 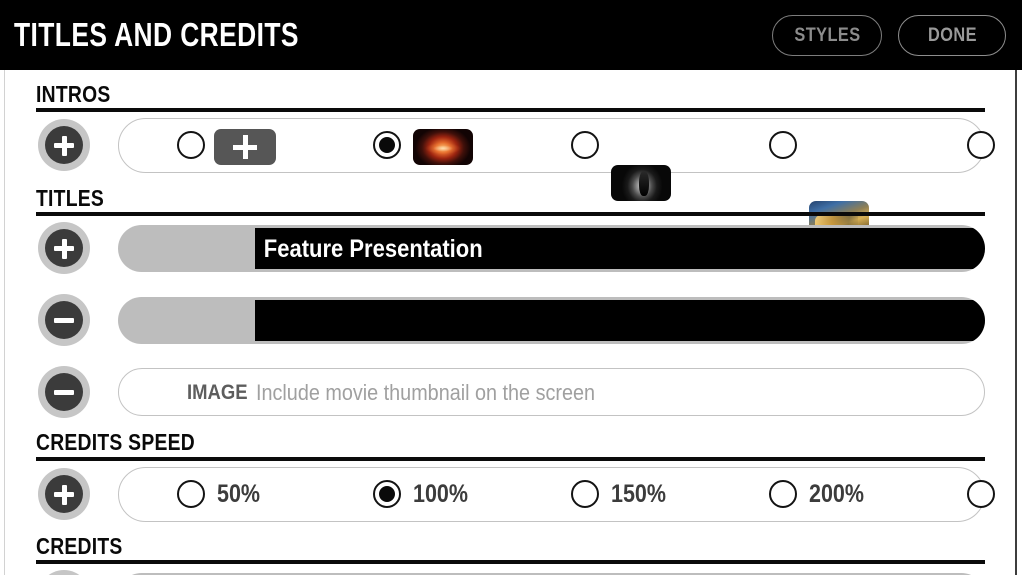 What do you see at coordinates (64, 572) in the screenshot?
I see `credits-row-button-clipped` at bounding box center [64, 572].